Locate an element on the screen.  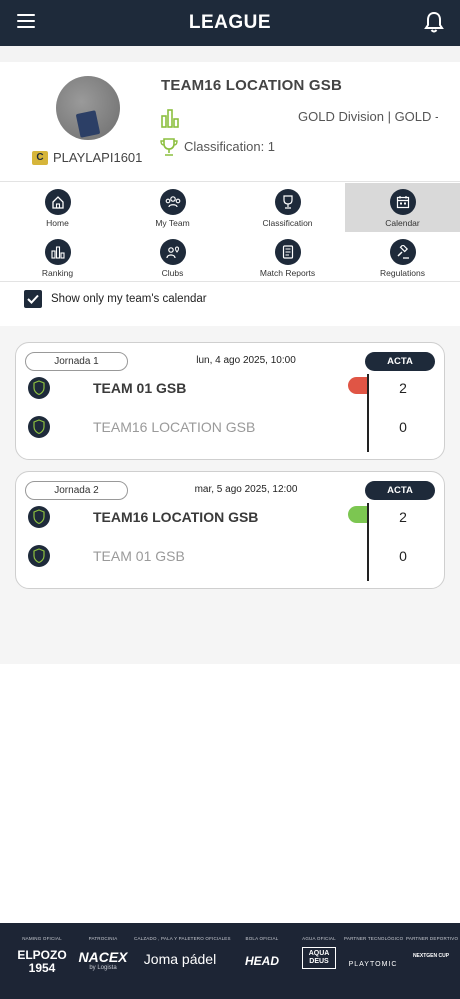
nav-ranking: Ranking is located at coordinates (57, 257).